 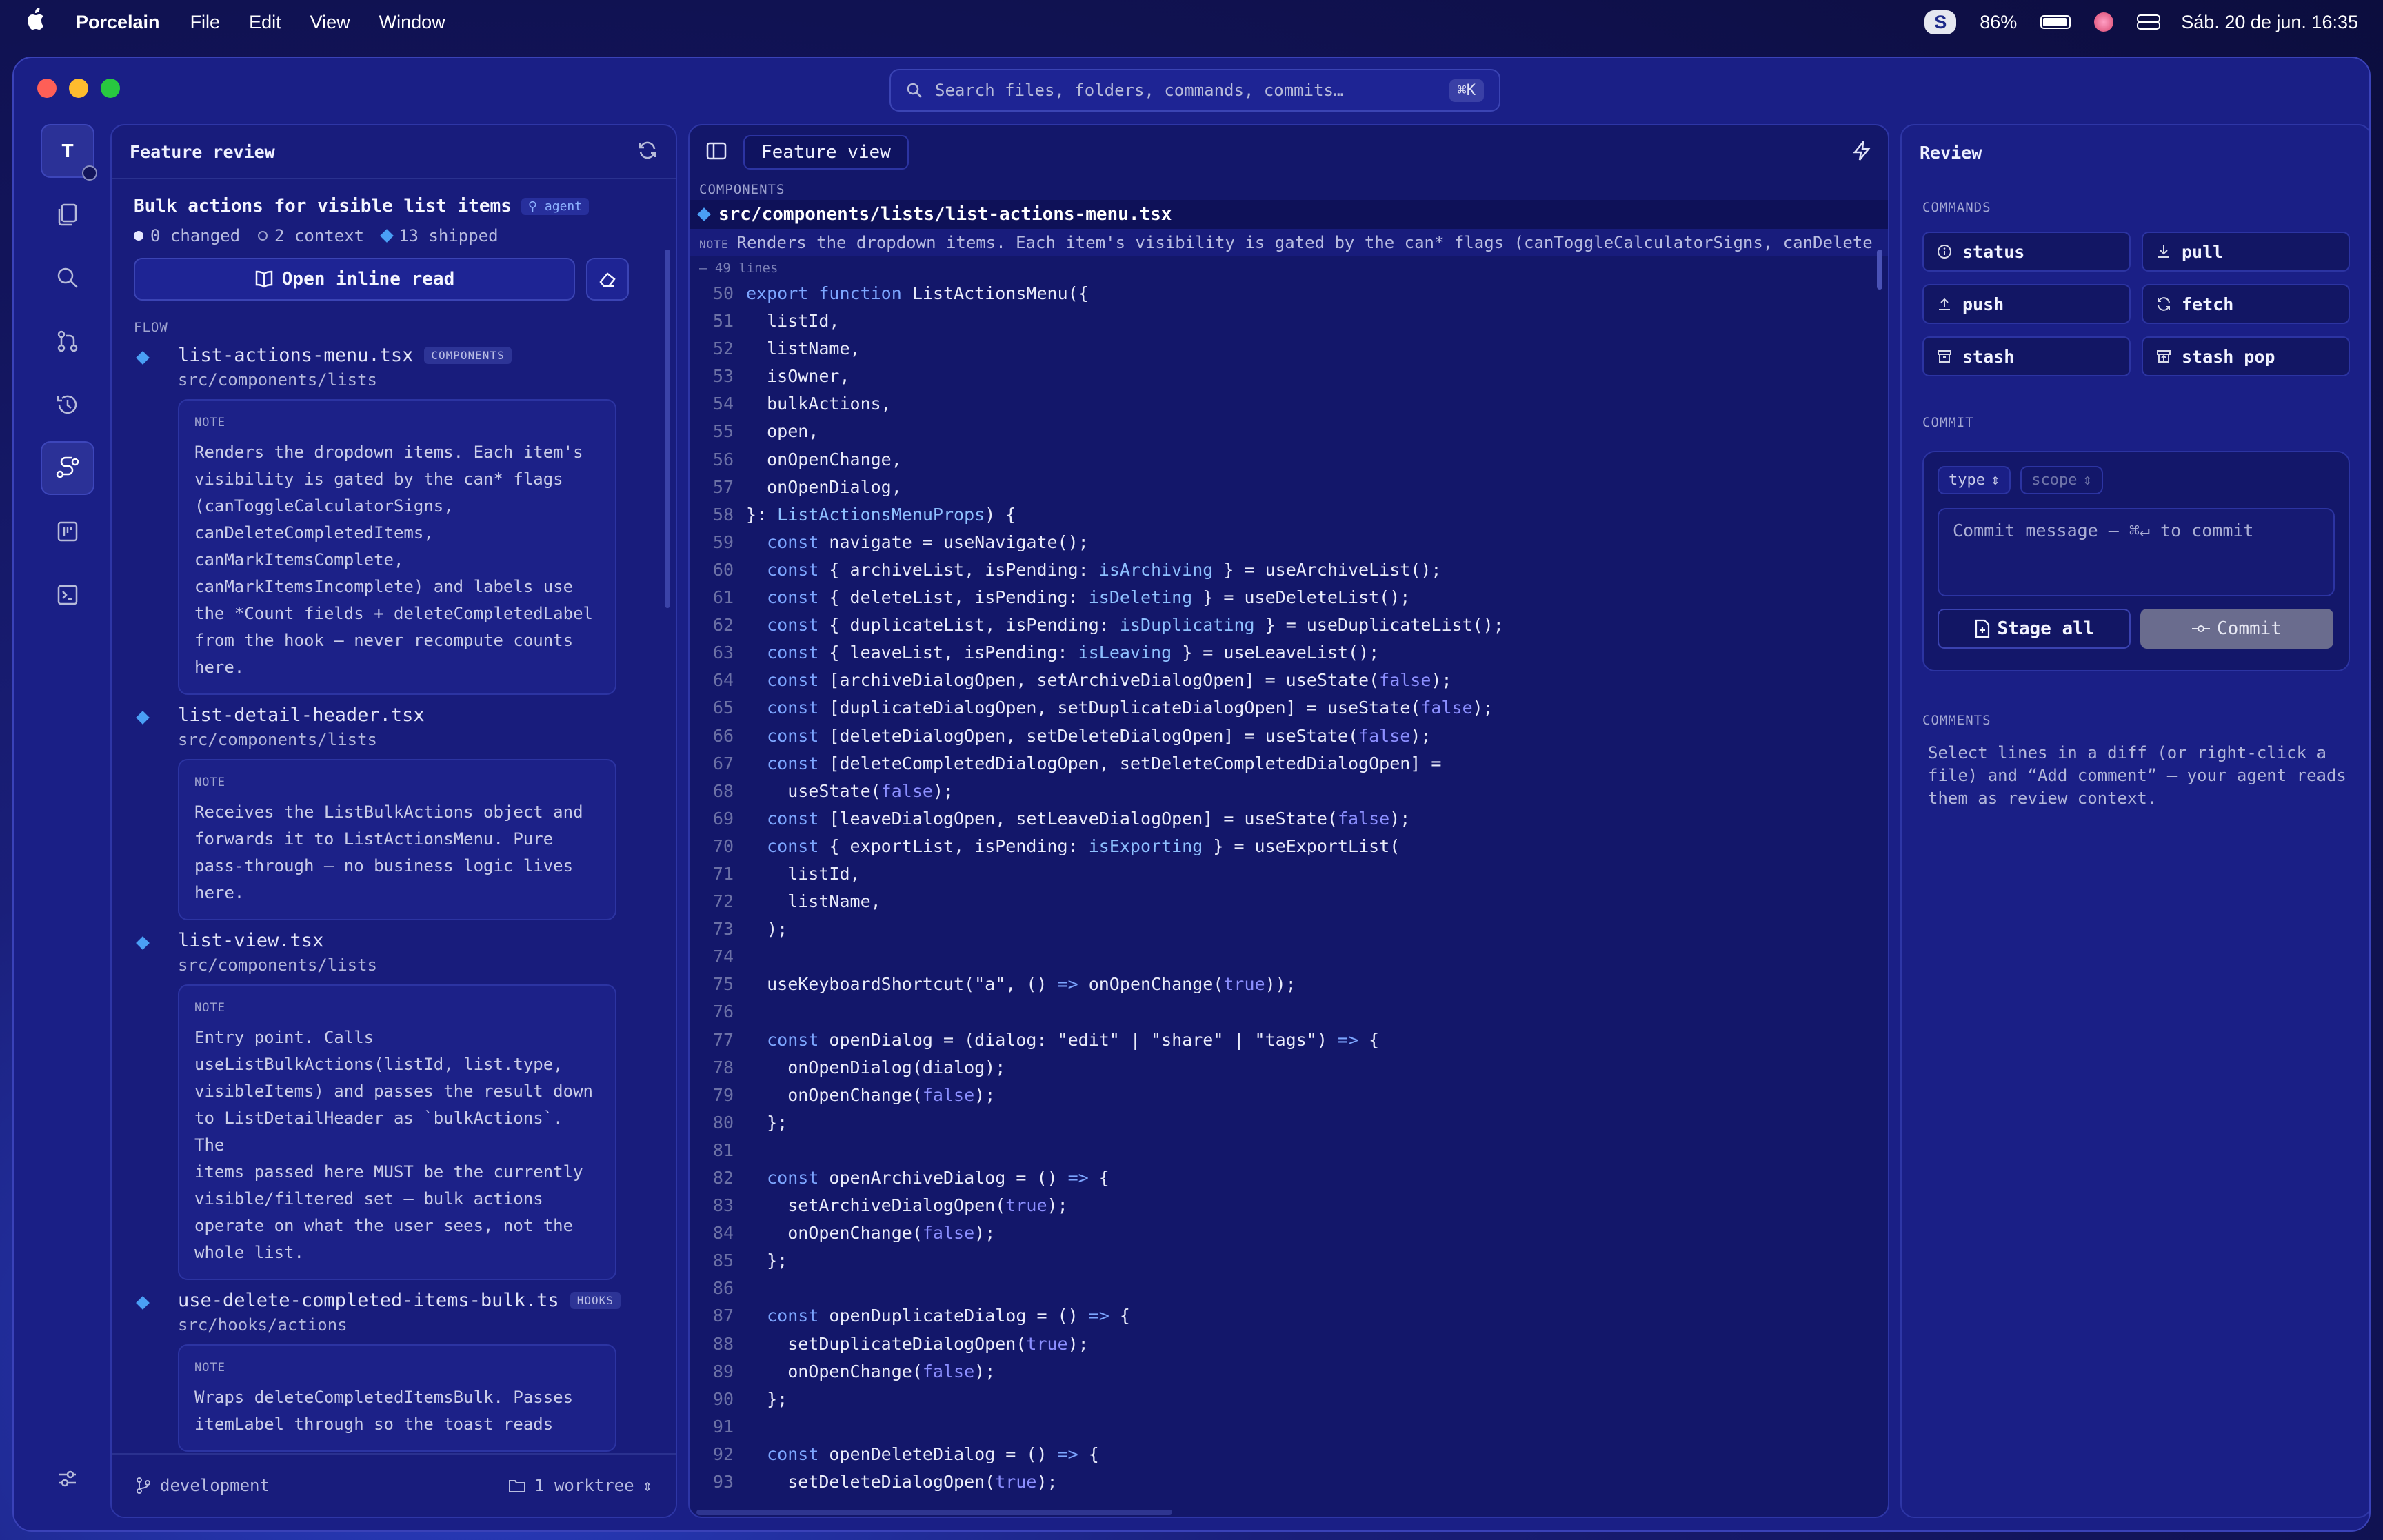 What do you see at coordinates (1289, 1206) in the screenshot?
I see `code-line: 83 setArchiveDialogOpen(true);` at bounding box center [1289, 1206].